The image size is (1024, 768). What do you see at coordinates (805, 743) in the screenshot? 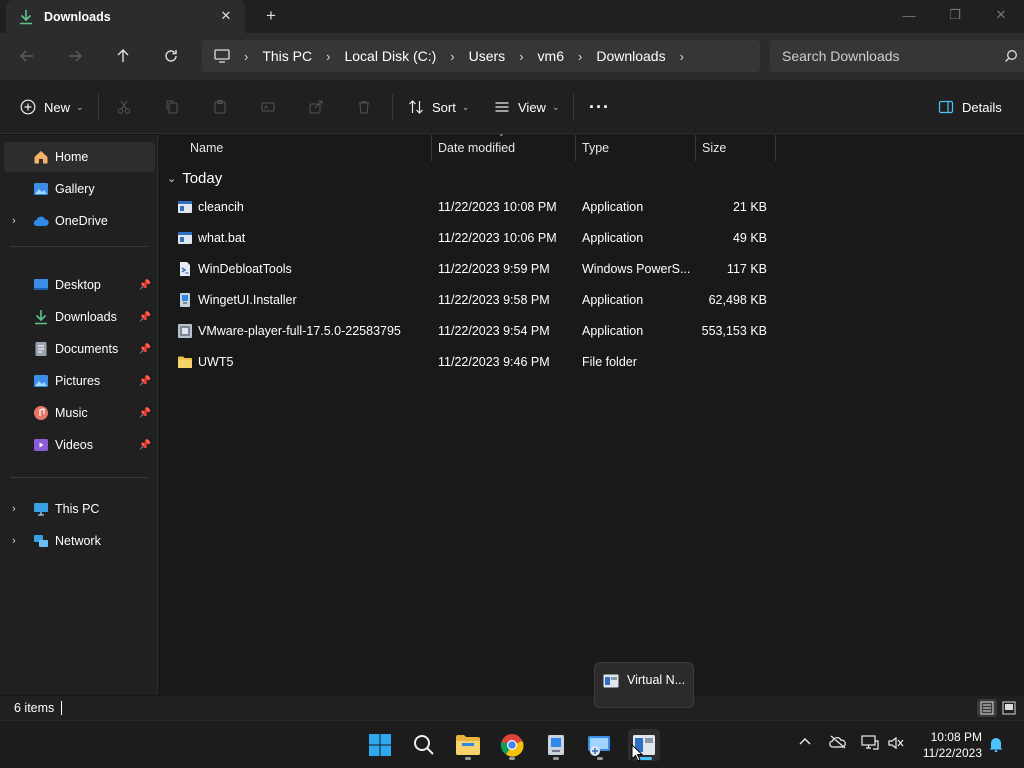
I see `chevron-up-icon` at bounding box center [805, 743].